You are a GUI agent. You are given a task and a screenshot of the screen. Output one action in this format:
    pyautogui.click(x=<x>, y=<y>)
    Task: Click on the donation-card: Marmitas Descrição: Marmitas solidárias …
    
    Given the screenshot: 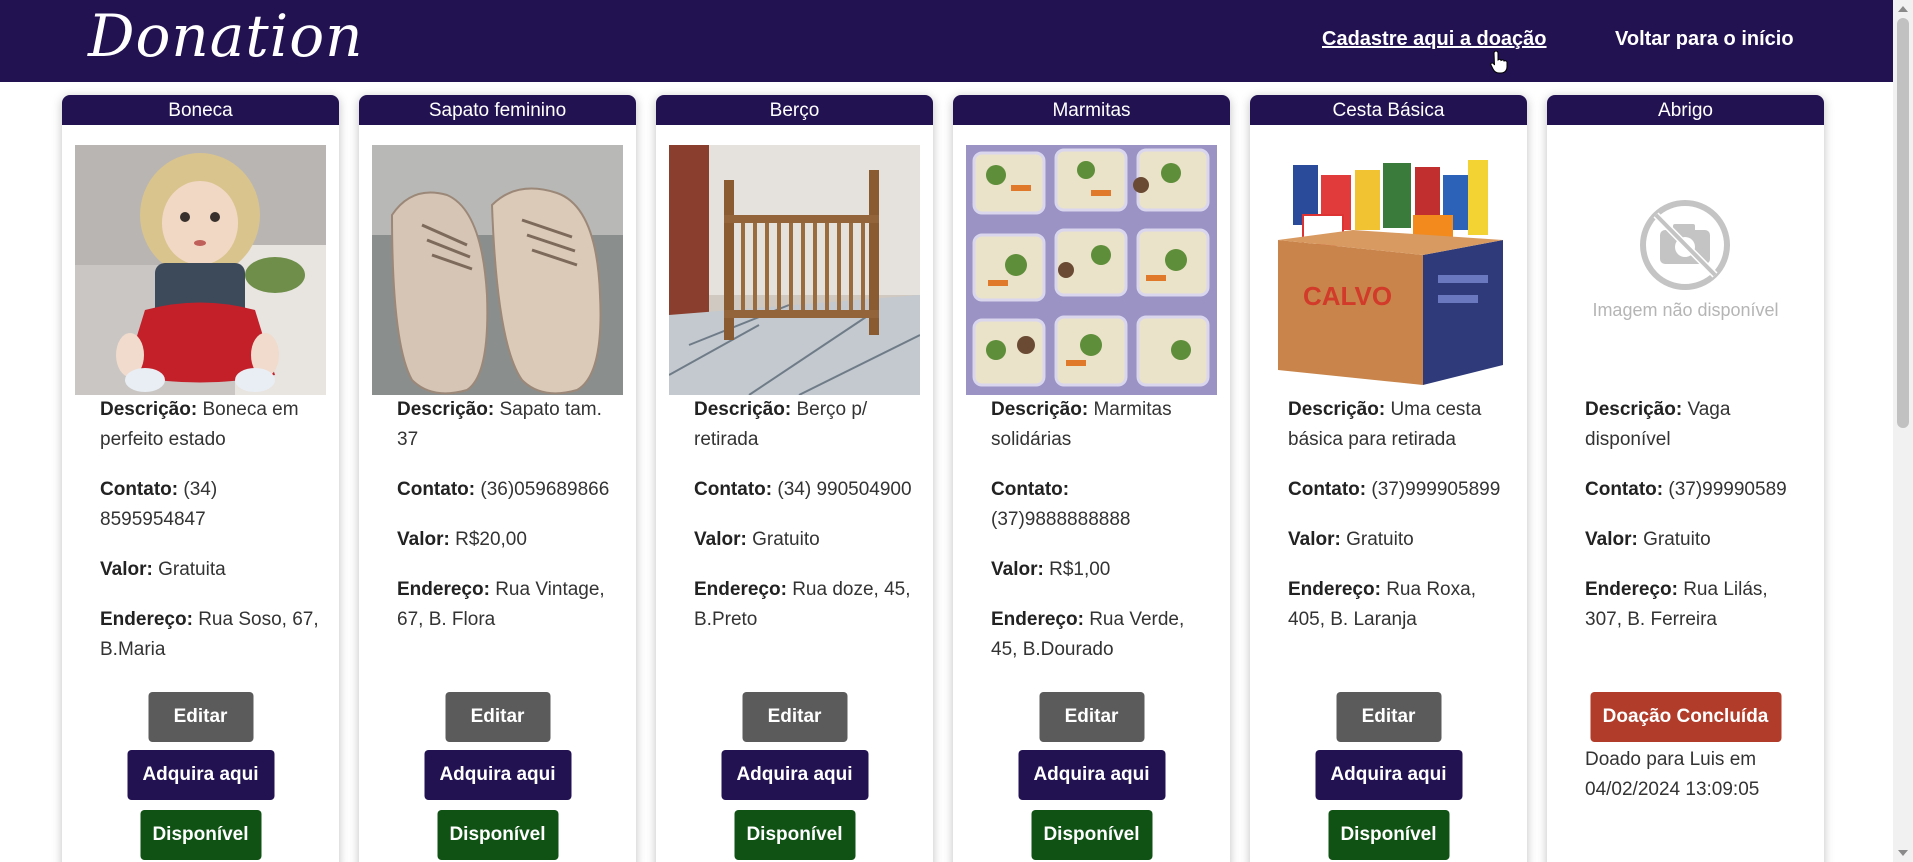 What is the action you would take?
    pyautogui.click(x=1091, y=478)
    